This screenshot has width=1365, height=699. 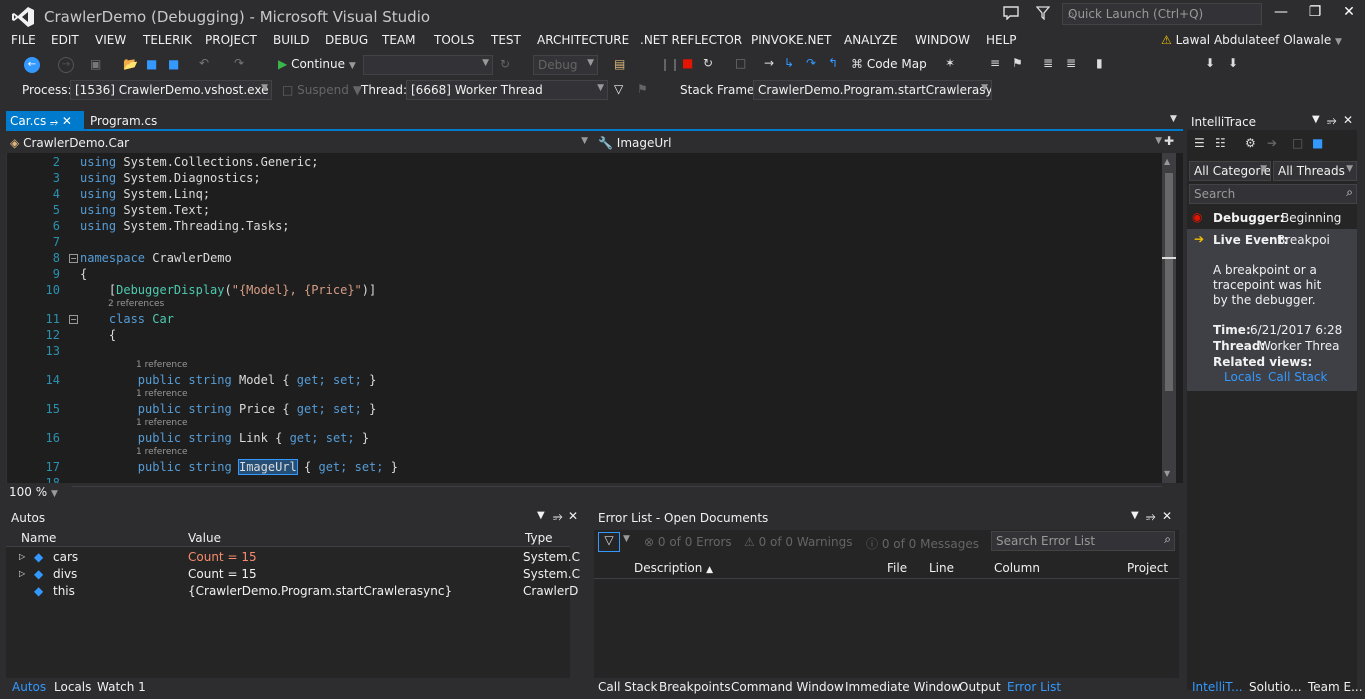 I want to click on configuration-select: Debug ▼, so click(x=565, y=65).